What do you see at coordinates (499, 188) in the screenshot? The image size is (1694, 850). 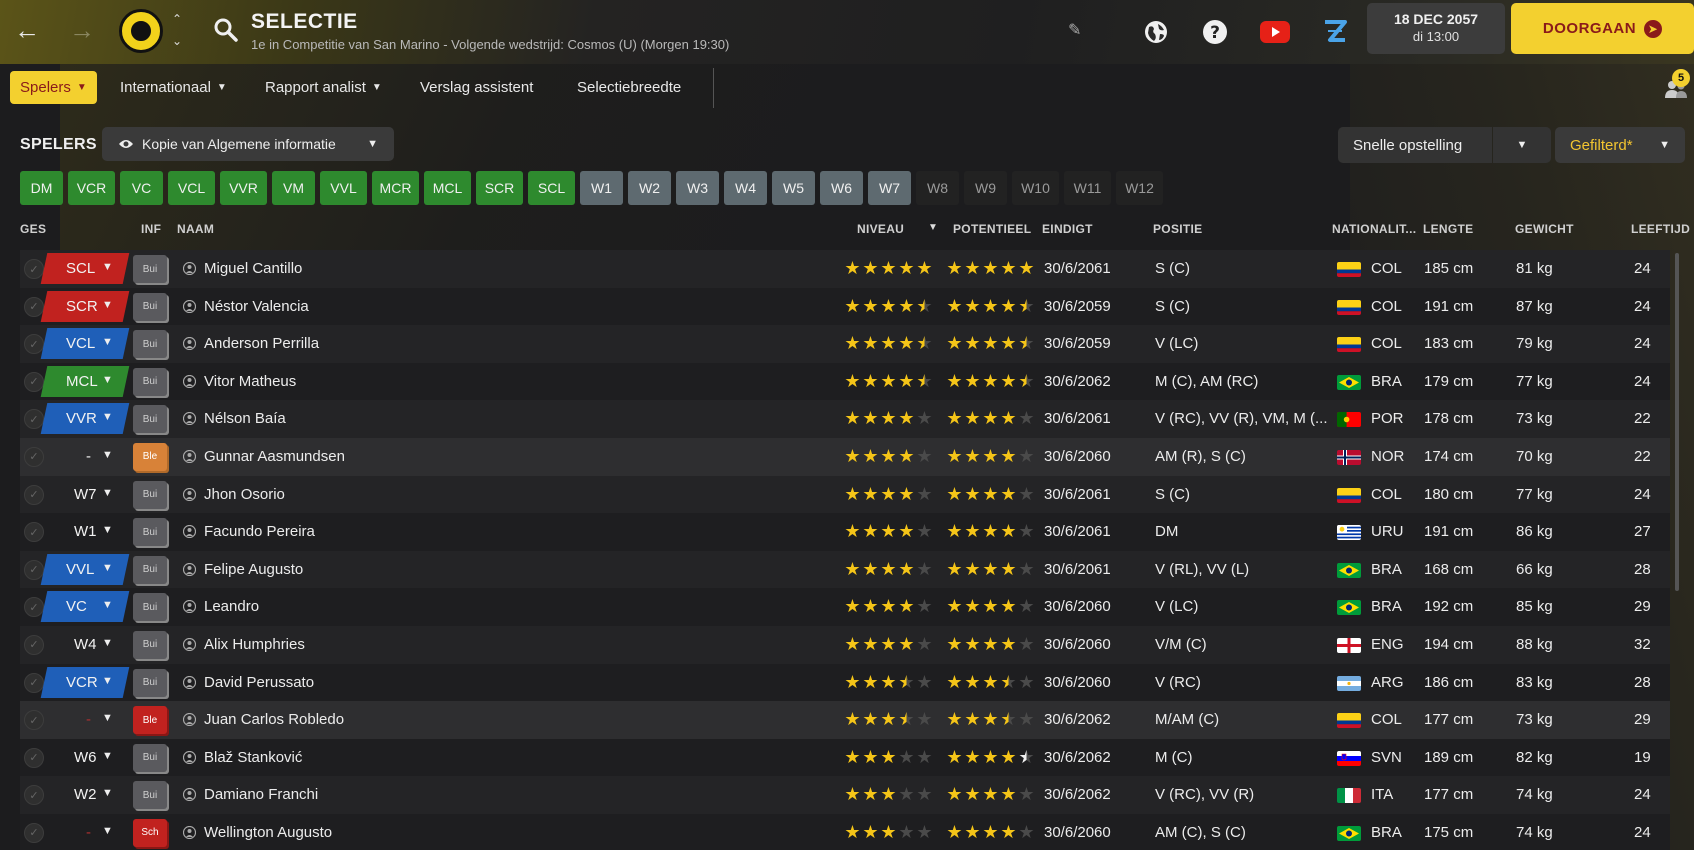 I see `position-chip: SCR` at bounding box center [499, 188].